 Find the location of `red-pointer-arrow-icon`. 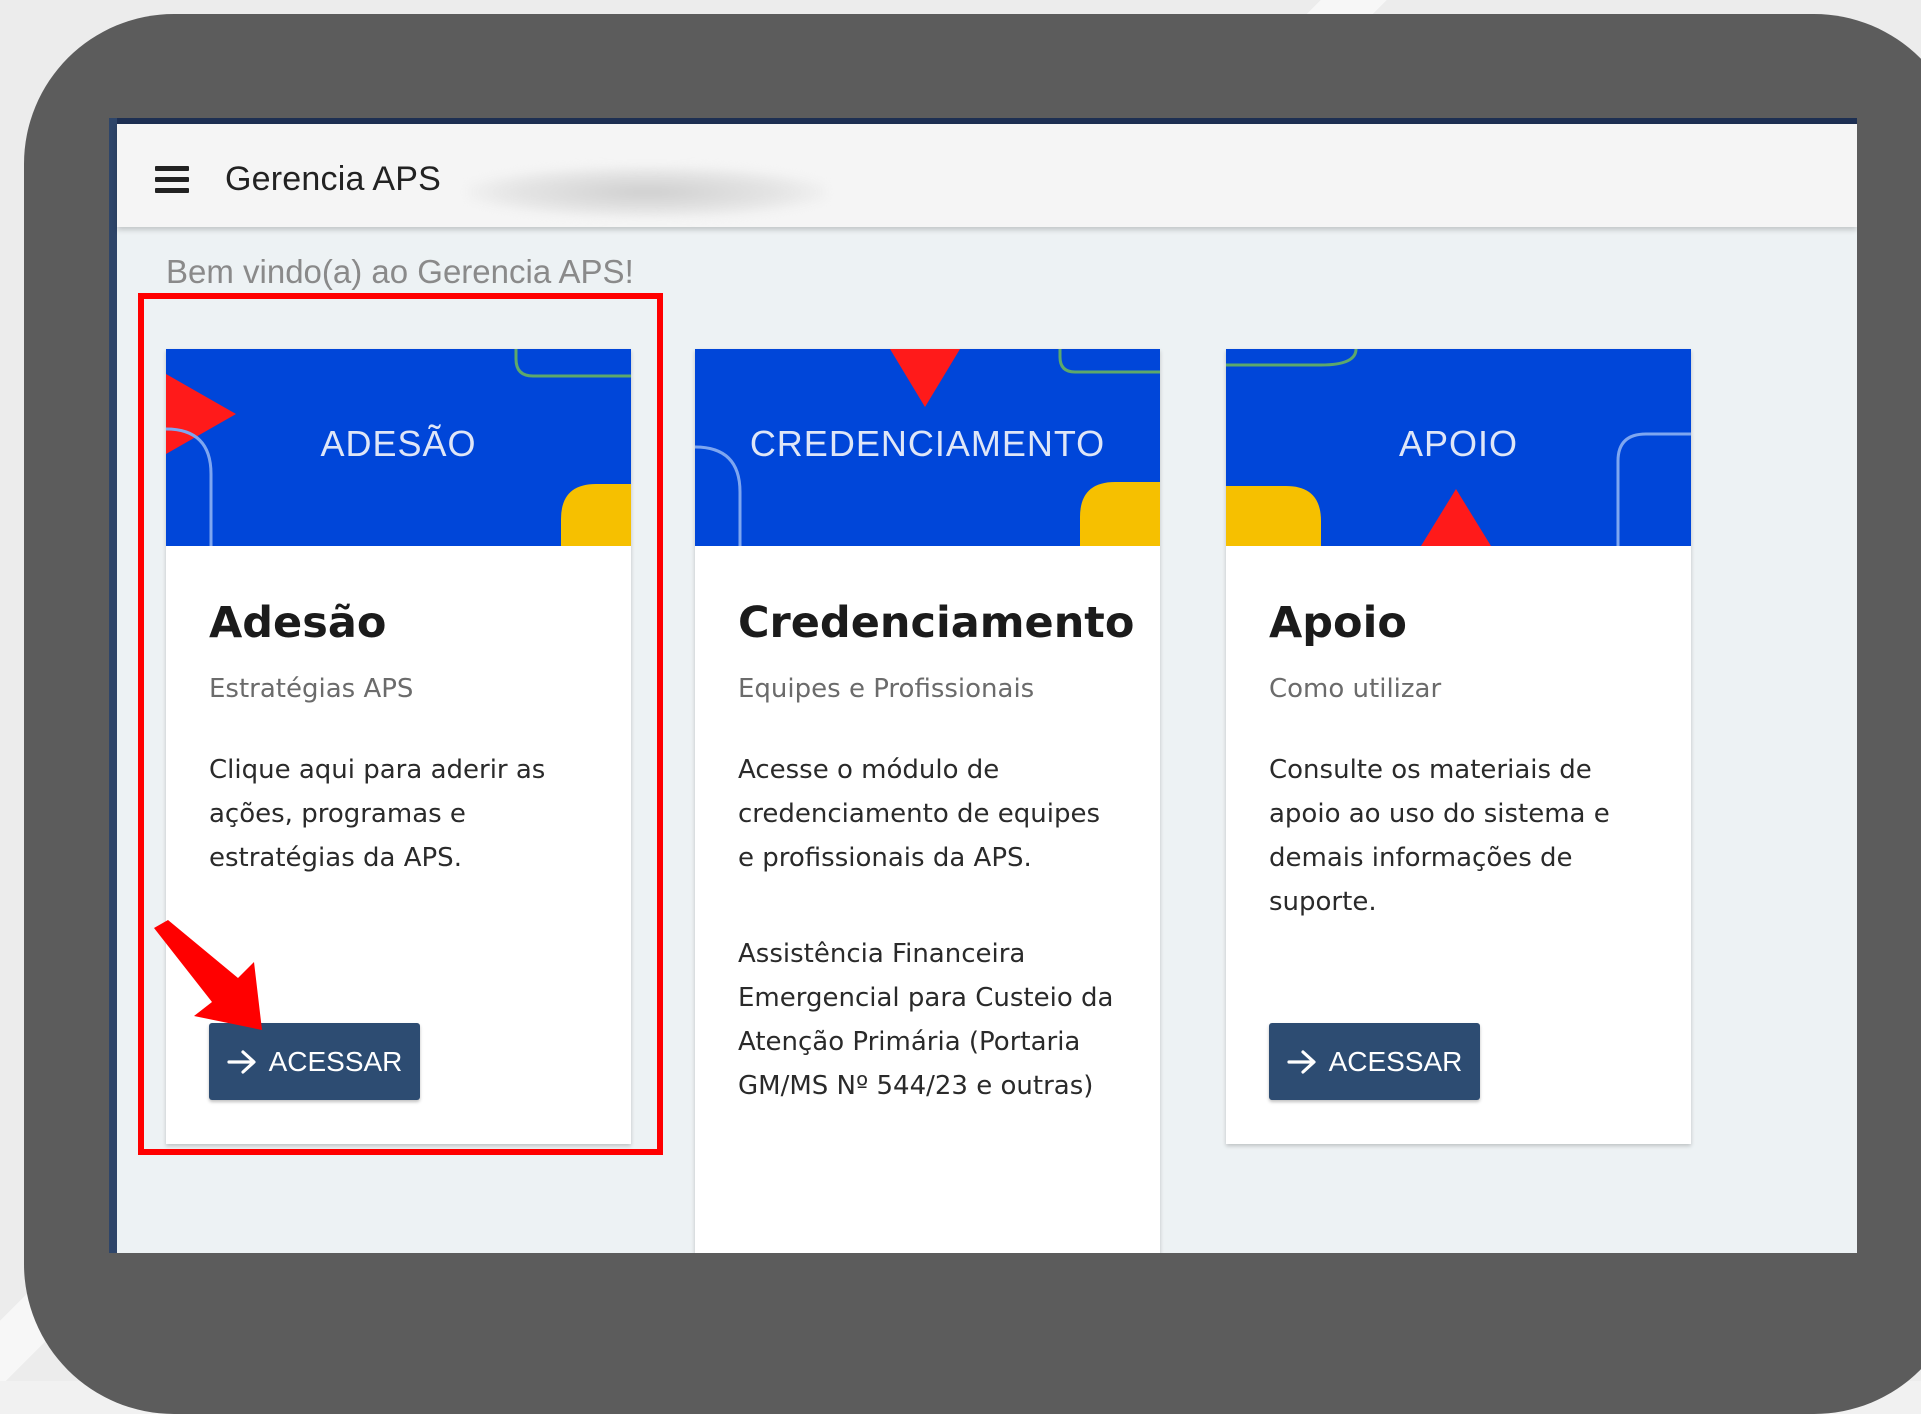

red-pointer-arrow-icon is located at coordinates (208, 975).